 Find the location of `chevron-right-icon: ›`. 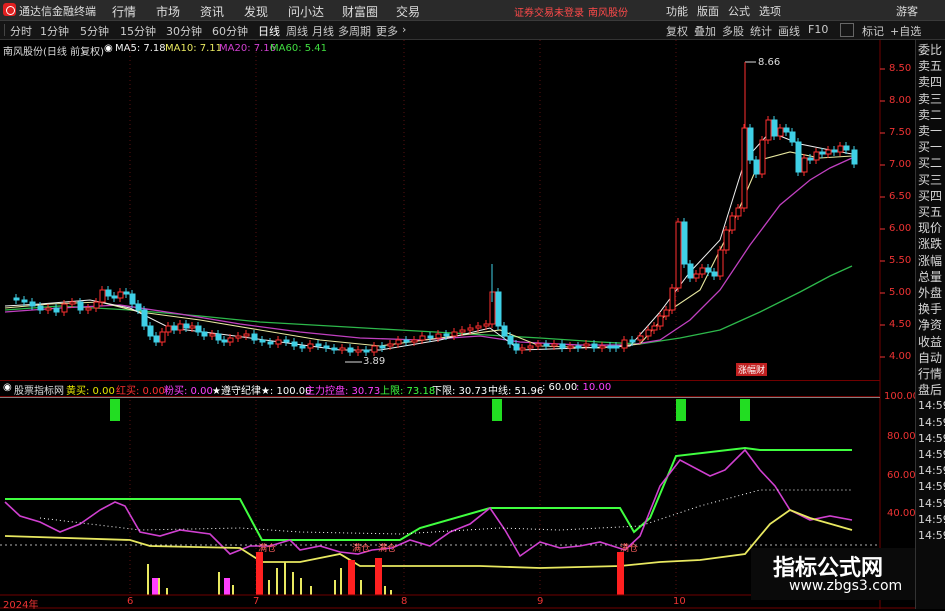

chevron-right-icon: › is located at coordinates (404, 29).